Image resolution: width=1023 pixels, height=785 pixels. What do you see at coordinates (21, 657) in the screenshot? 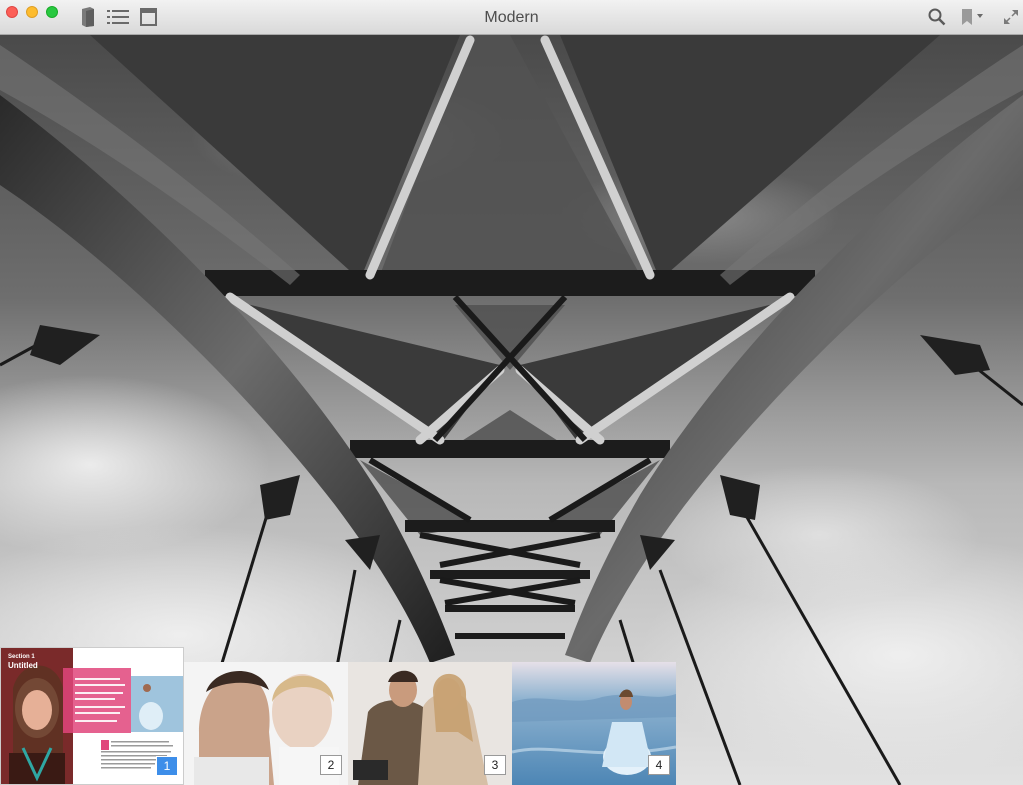
I see `page1-section-label: Section 1` at bounding box center [21, 657].